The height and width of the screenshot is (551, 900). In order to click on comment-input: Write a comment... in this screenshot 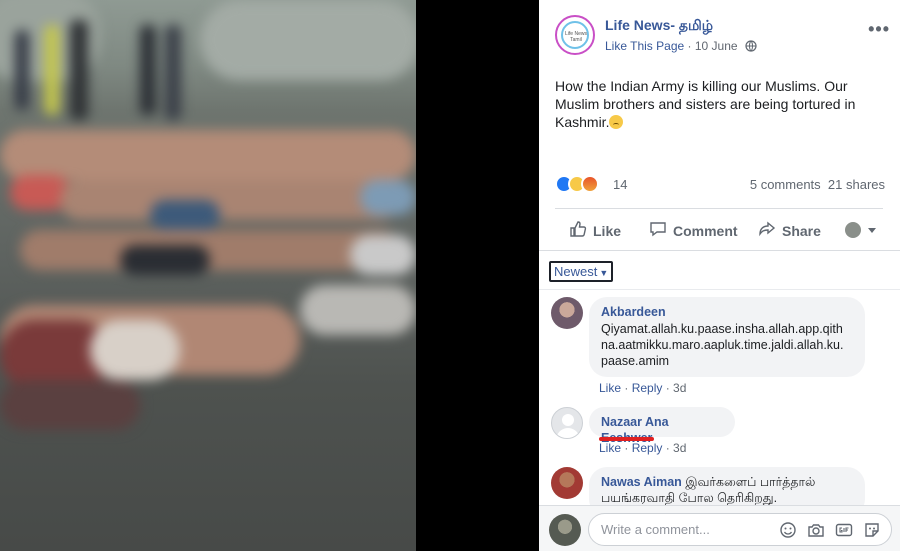, I will do `click(740, 529)`.